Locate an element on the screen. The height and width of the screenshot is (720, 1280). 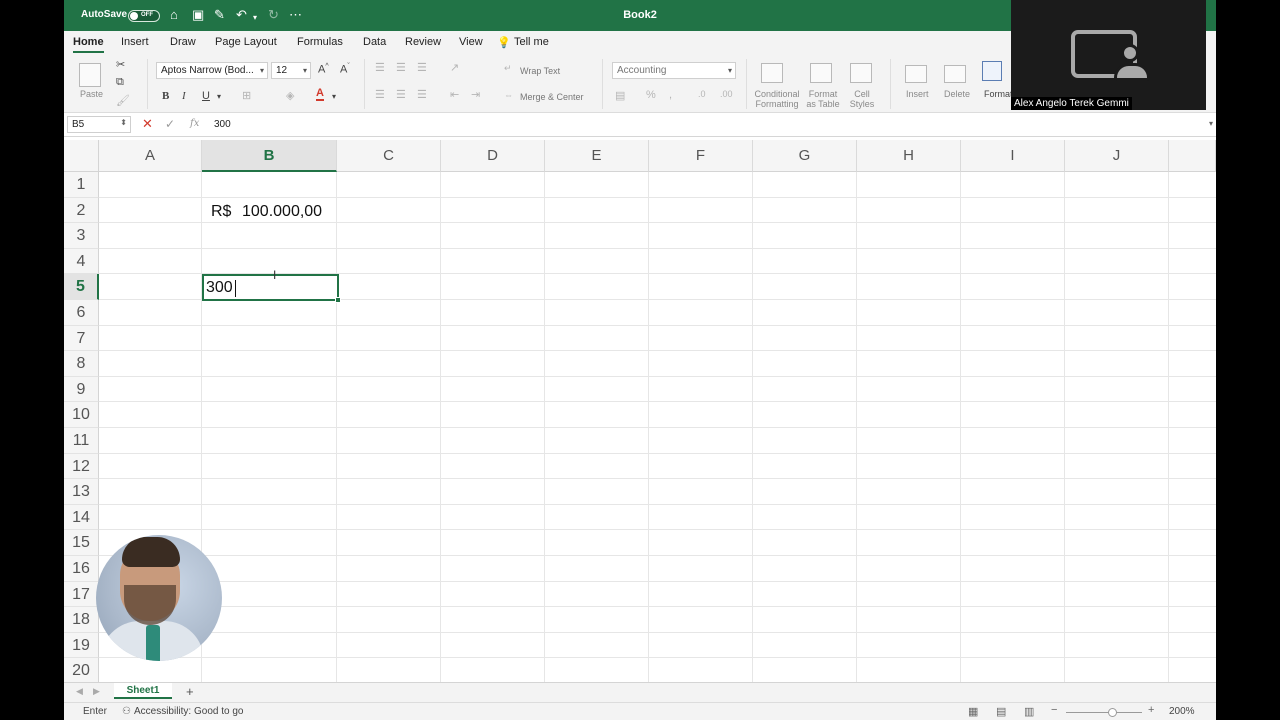
orientation-icon: ↗ is located at coordinates (454, 67).